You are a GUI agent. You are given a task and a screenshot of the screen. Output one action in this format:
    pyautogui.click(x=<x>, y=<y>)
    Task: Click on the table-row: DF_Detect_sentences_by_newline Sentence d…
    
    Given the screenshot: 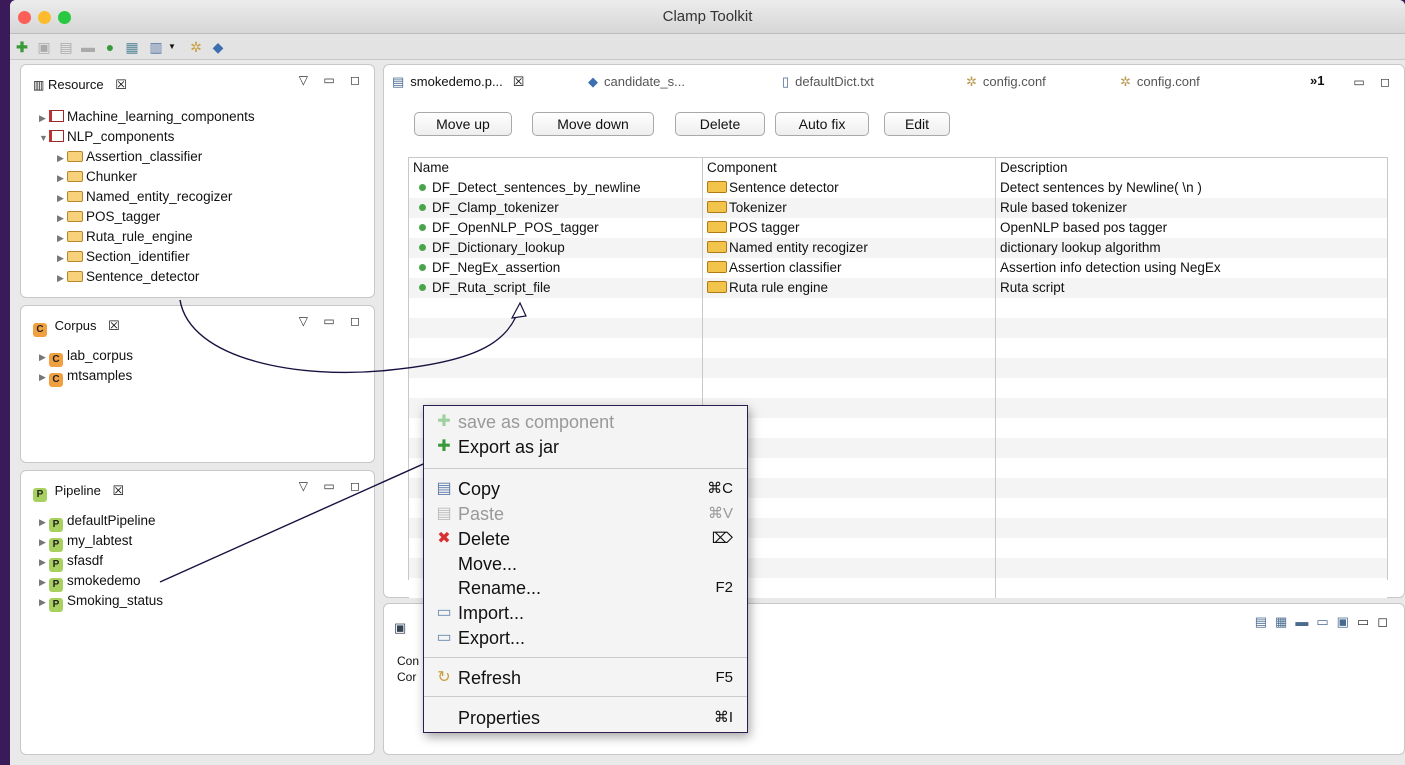 What is the action you would take?
    pyautogui.click(x=898, y=188)
    